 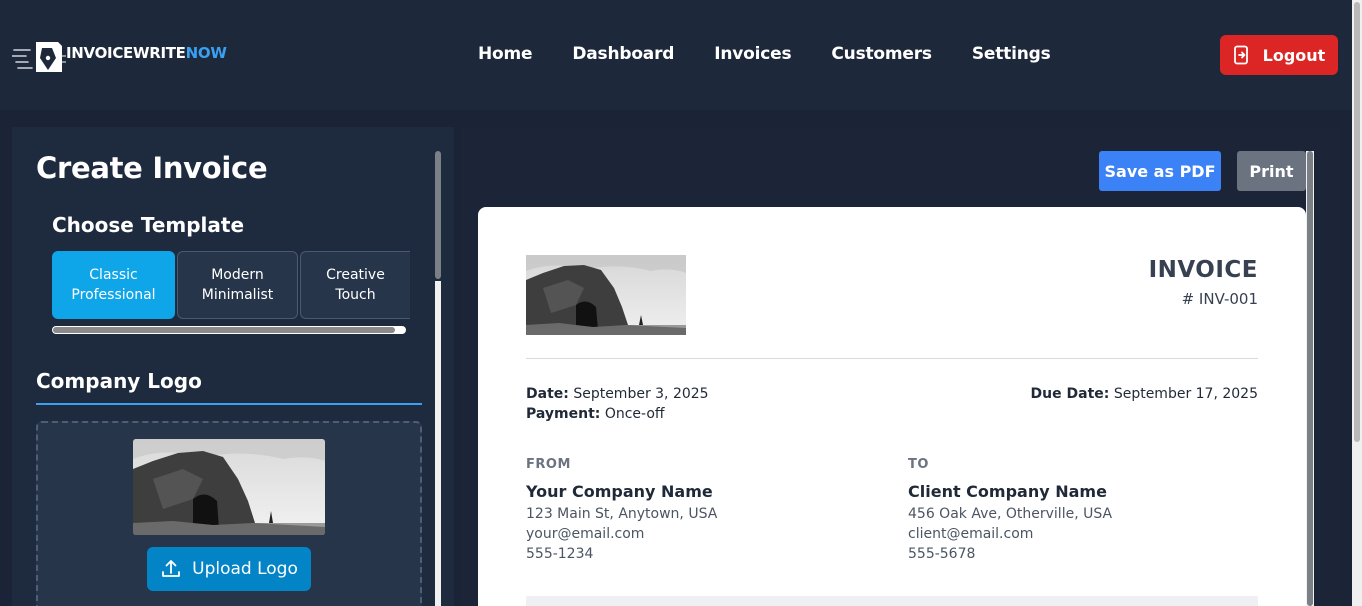 What do you see at coordinates (622, 514) in the screenshot?
I see `from-address: 123 Main St, Anytown, USA` at bounding box center [622, 514].